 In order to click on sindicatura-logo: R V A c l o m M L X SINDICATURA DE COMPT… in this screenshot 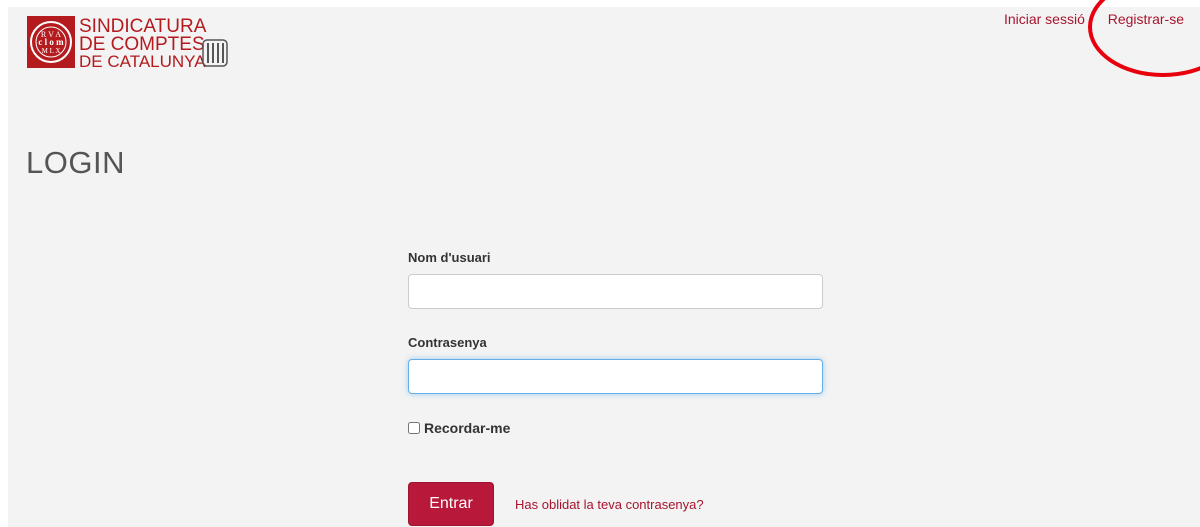, I will do `click(137, 42)`.